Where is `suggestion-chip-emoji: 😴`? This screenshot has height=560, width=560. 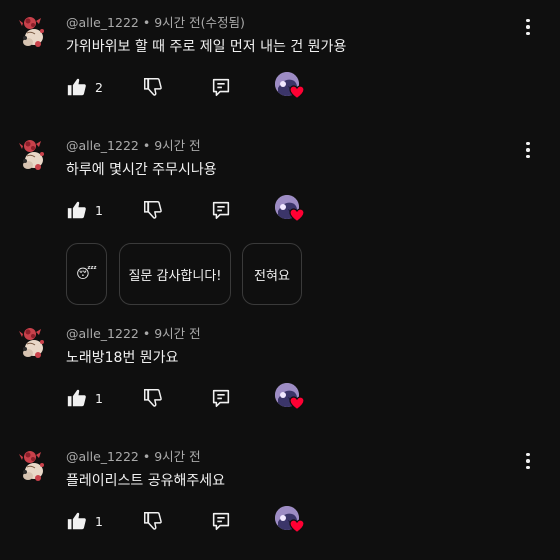 suggestion-chip-emoji: 😴 is located at coordinates (86, 274).